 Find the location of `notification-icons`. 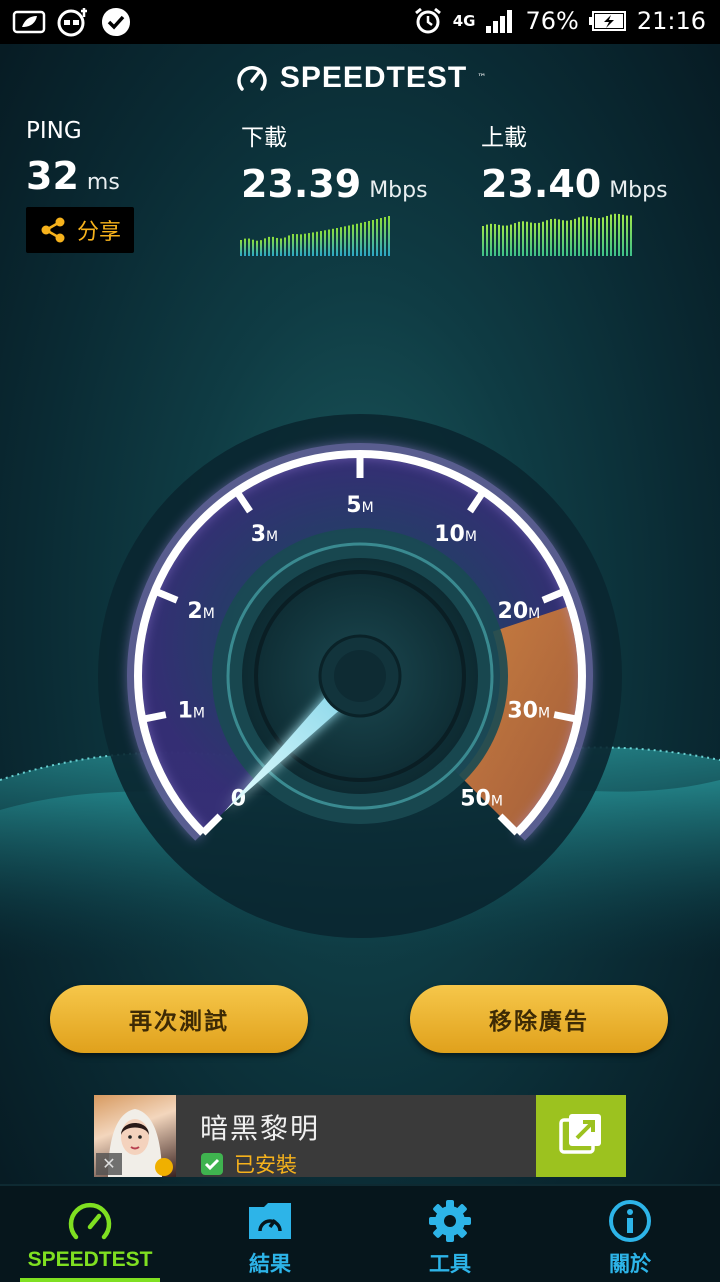

notification-icons is located at coordinates (72, 22).